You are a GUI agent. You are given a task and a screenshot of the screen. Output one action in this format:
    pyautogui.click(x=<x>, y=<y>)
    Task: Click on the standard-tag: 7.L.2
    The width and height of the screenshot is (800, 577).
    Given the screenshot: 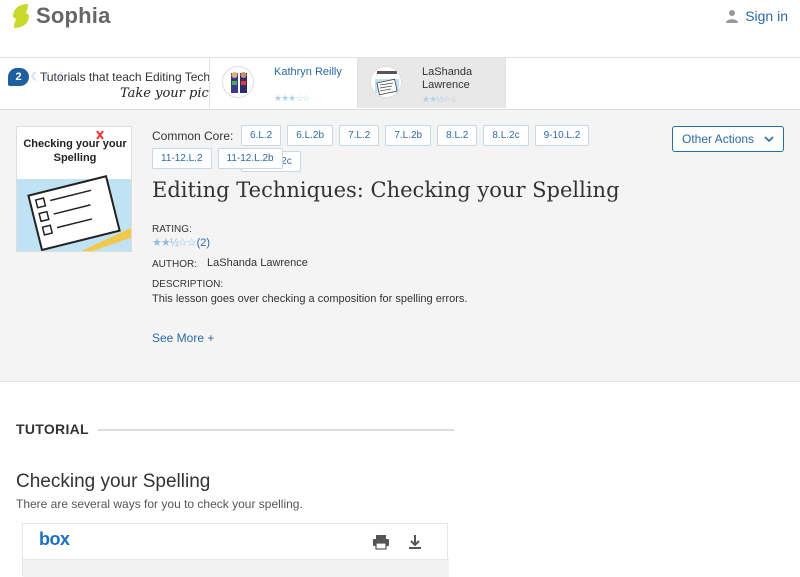 What is the action you would take?
    pyautogui.click(x=359, y=135)
    